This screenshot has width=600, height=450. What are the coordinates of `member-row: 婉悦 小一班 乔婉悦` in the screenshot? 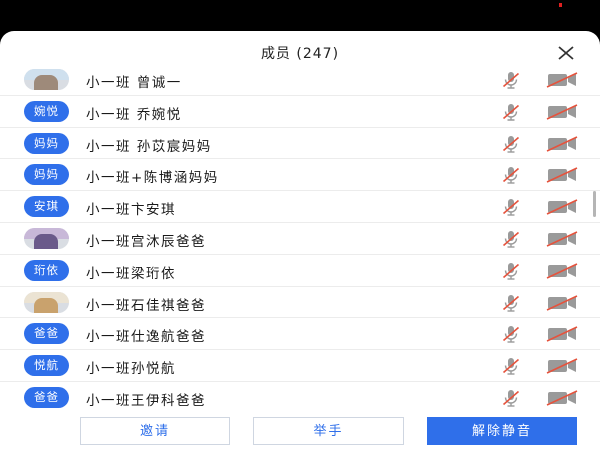 It's located at (300, 112).